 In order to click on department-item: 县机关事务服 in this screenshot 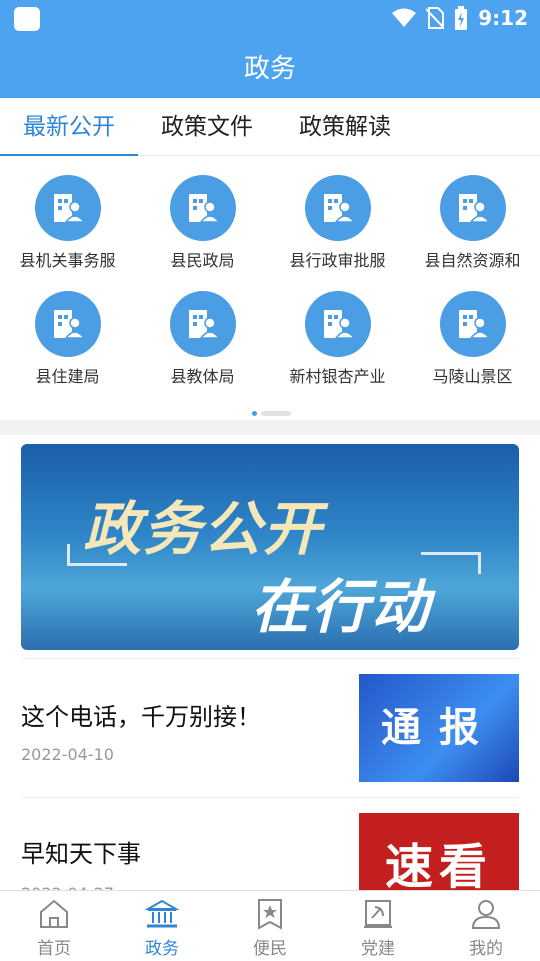, I will do `click(67, 223)`.